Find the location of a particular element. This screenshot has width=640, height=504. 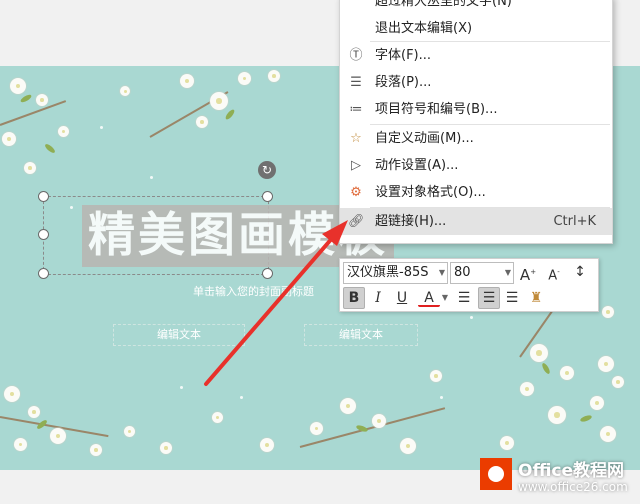

action-settings-icon: ▷ is located at coordinates (356, 165).